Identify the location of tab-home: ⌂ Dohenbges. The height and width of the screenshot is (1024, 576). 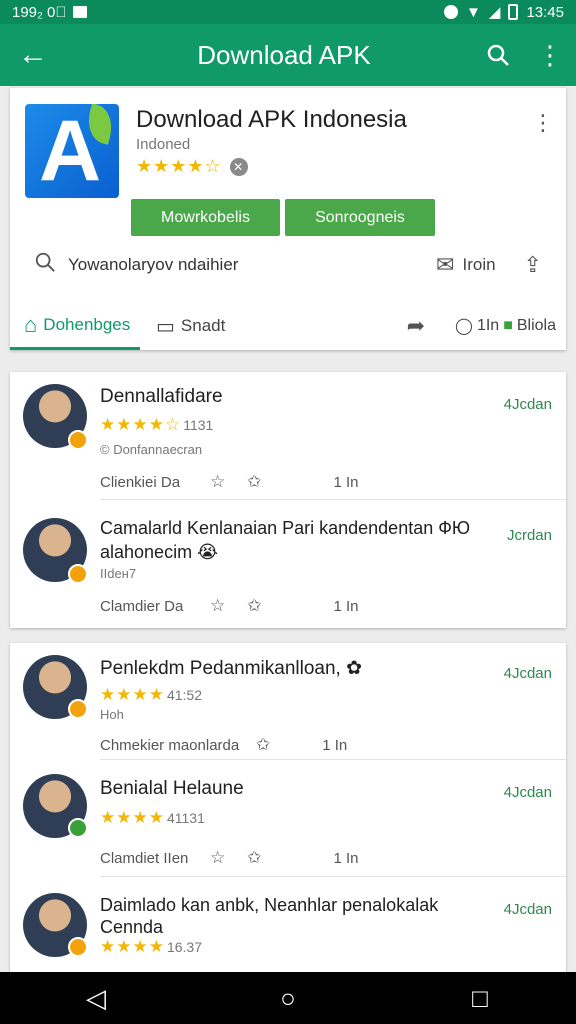
(75, 326).